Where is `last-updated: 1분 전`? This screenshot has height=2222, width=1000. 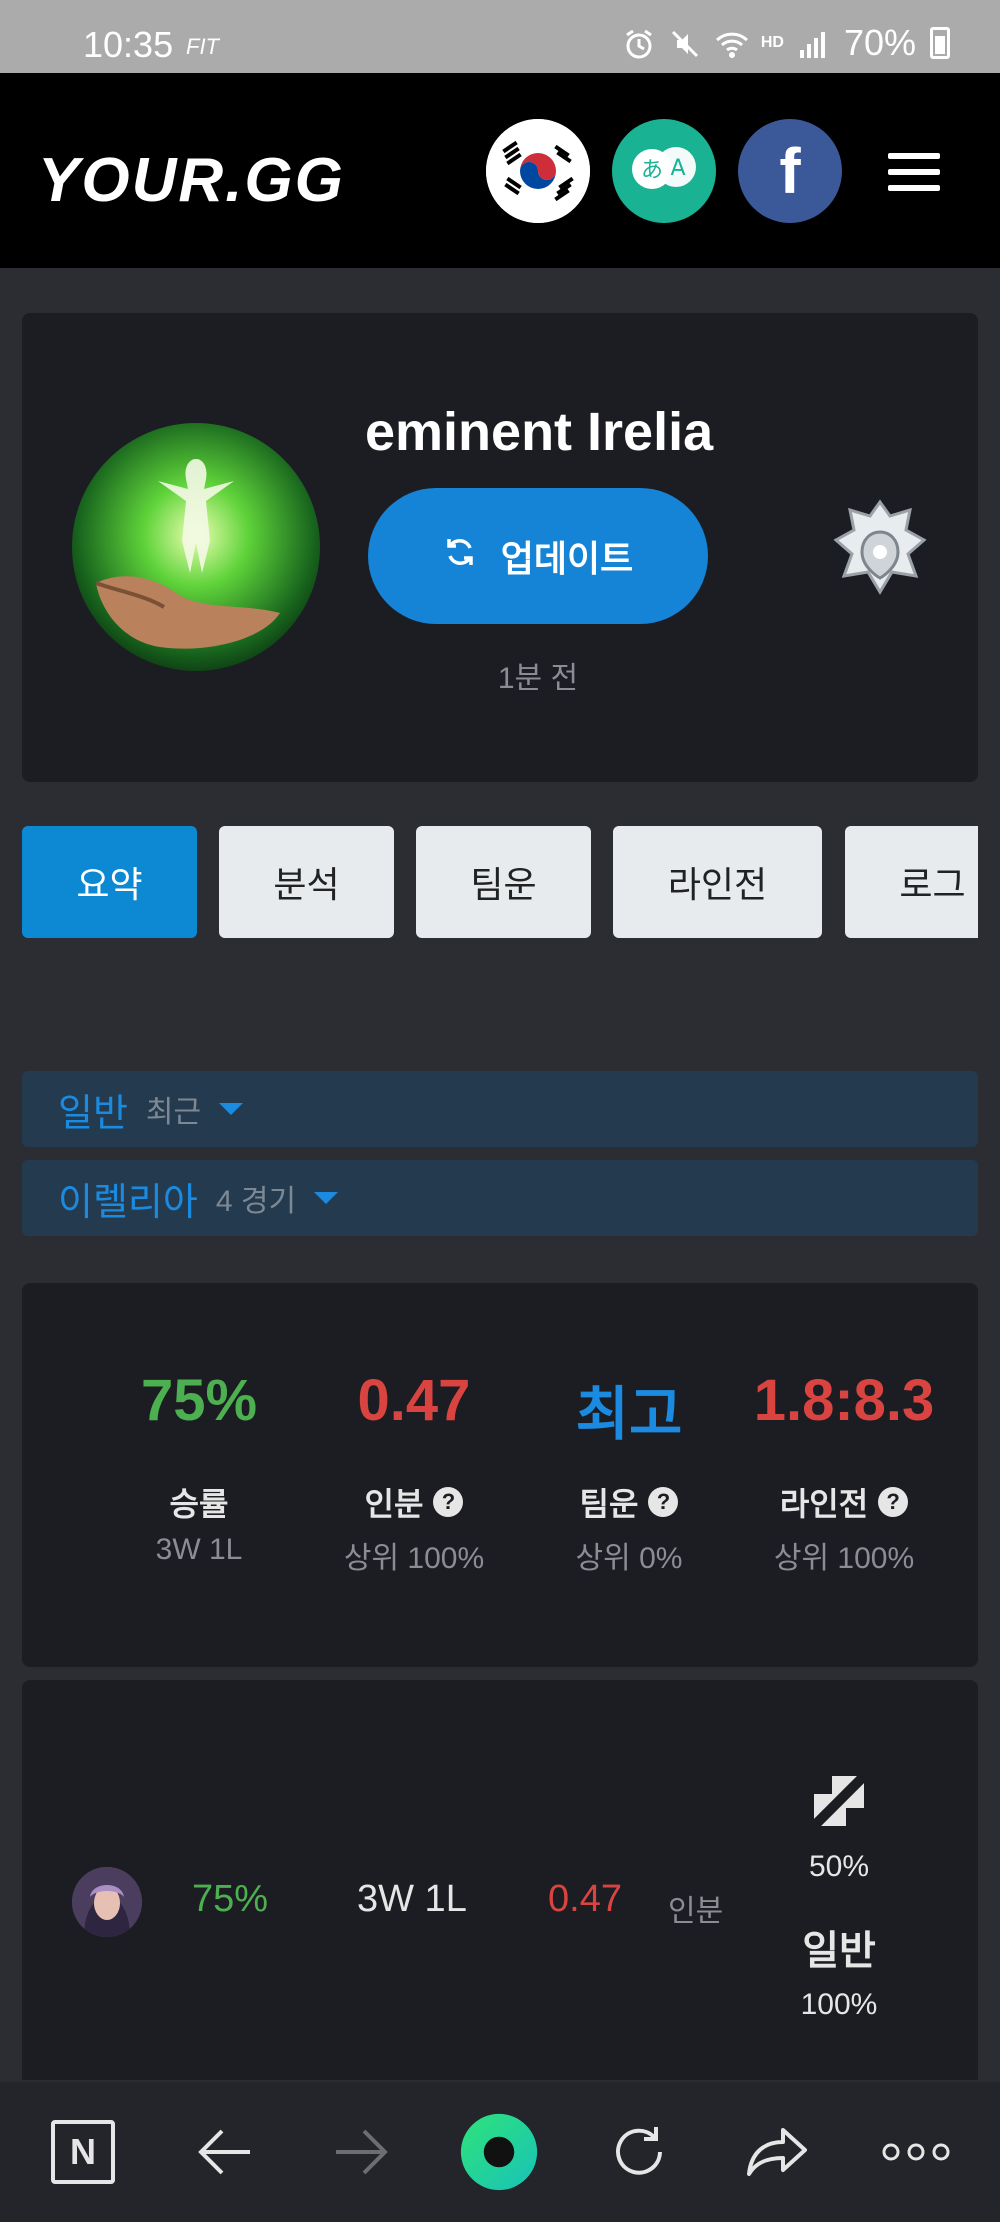 last-updated: 1분 전 is located at coordinates (538, 678).